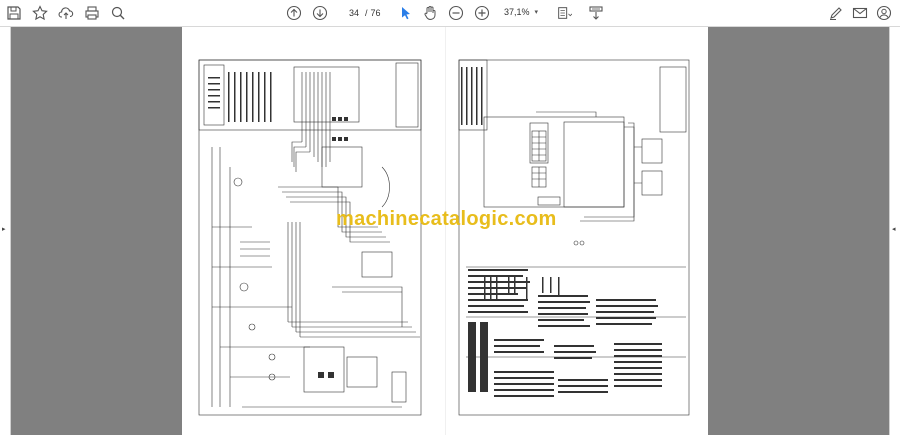  Describe the element at coordinates (320, 13) in the screenshot. I see `next-page-icon` at that location.